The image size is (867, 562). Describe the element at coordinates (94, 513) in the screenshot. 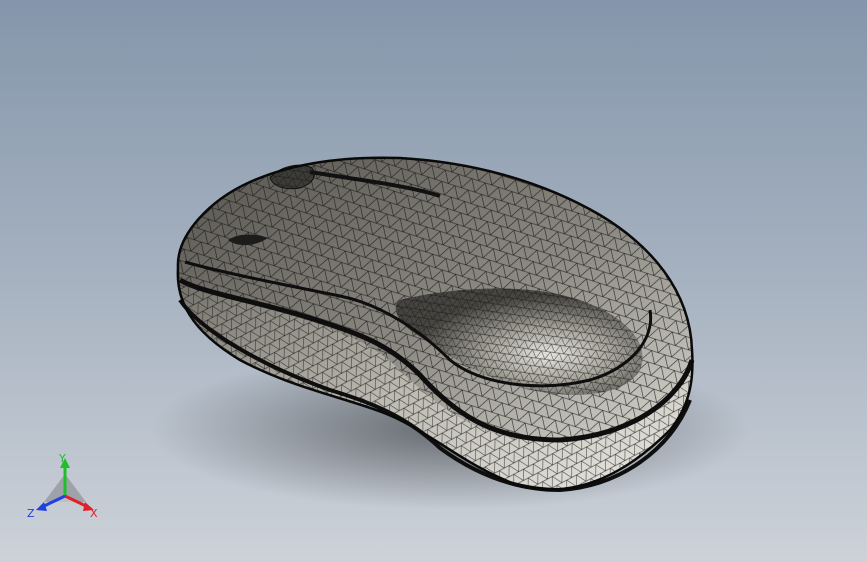

I see `x-axis-label: X` at that location.